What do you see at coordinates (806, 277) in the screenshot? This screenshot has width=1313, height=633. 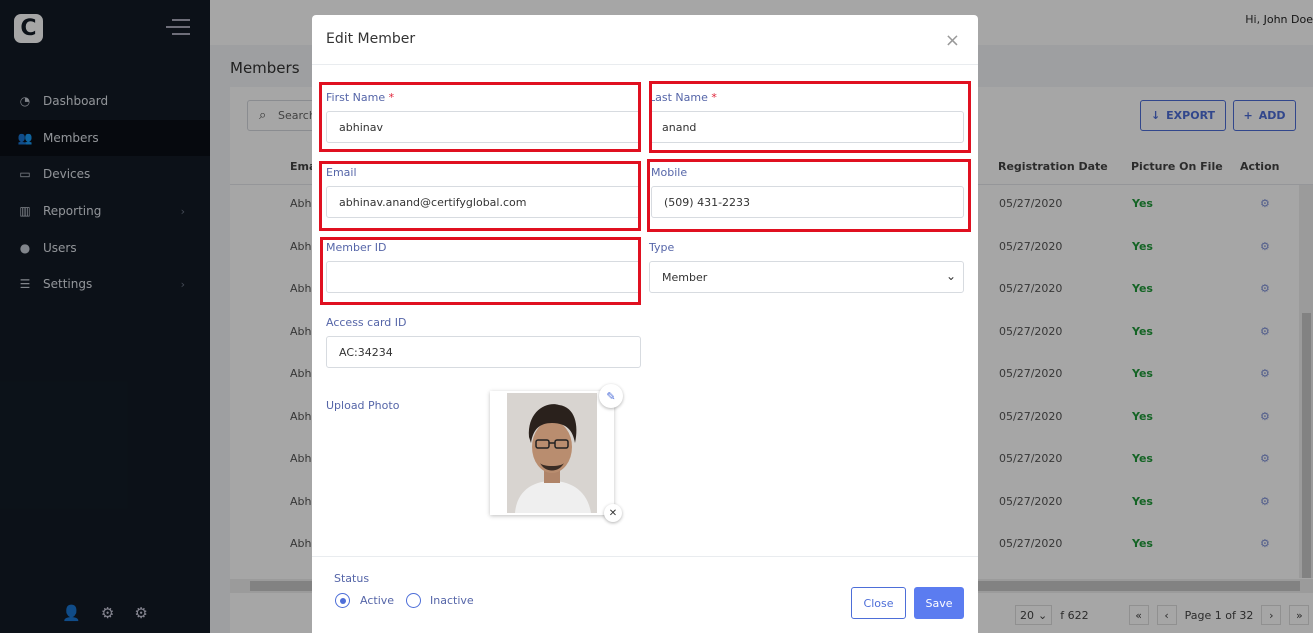 I see `type-select: Member ⌄` at bounding box center [806, 277].